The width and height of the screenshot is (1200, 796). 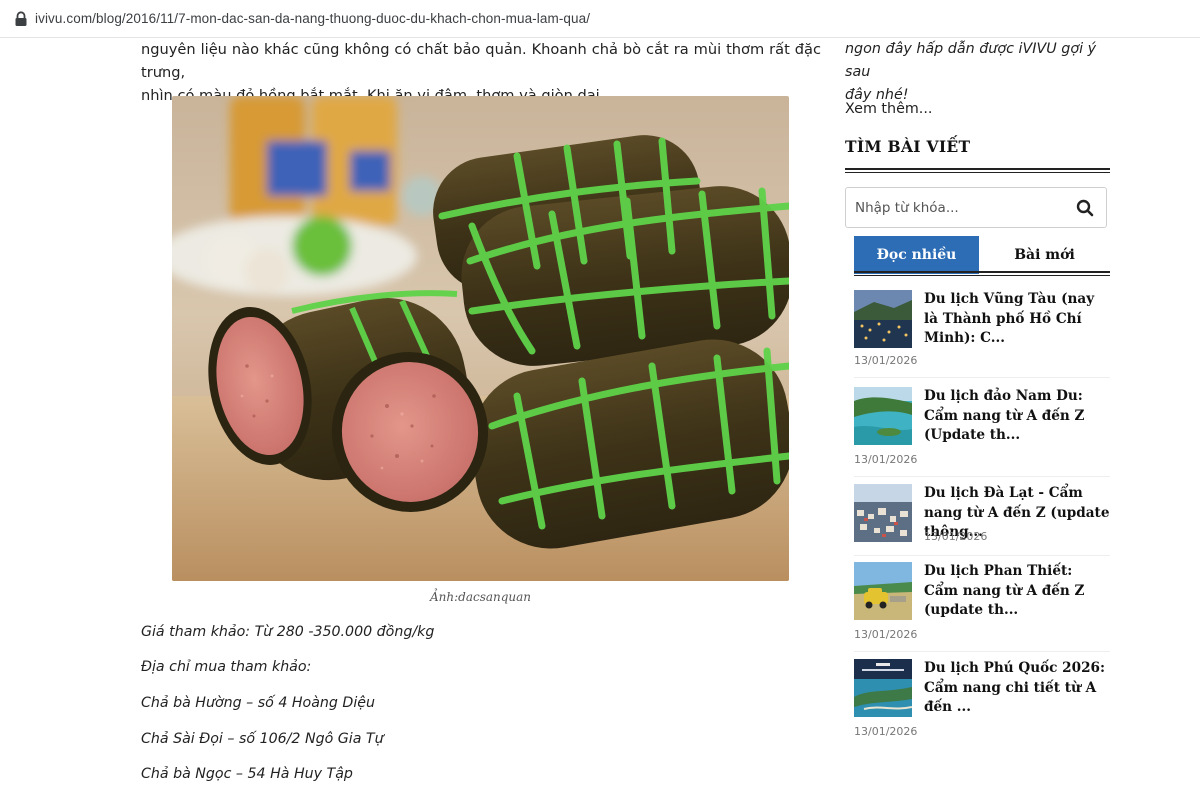 I want to click on address-item: Chả bà Hường – số 4 Hoàng Diệu, so click(x=258, y=703).